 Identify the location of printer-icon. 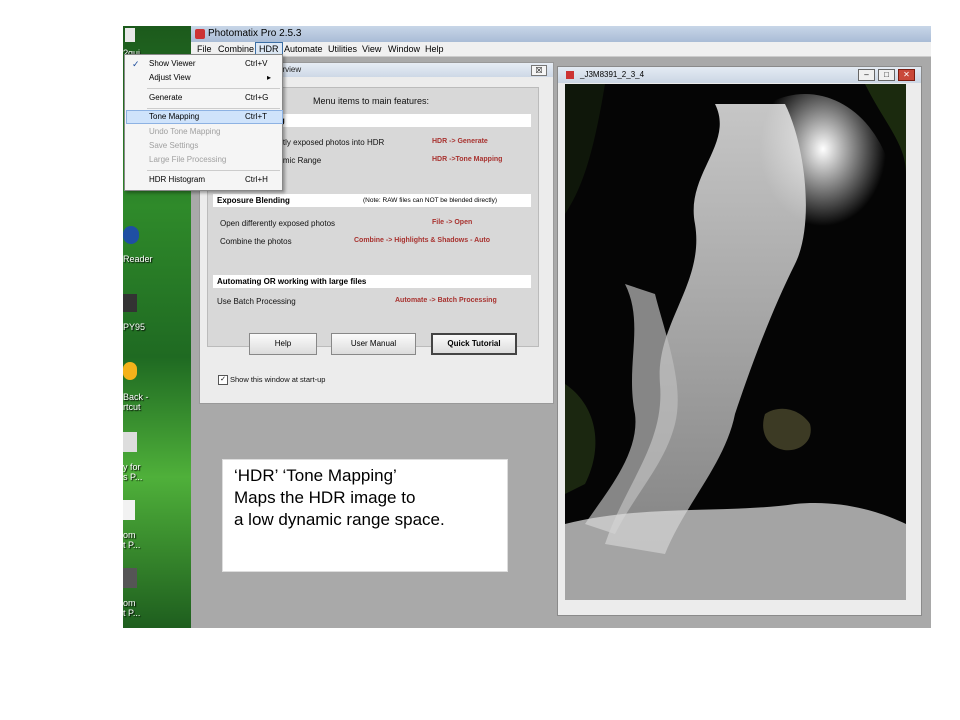
(130, 442).